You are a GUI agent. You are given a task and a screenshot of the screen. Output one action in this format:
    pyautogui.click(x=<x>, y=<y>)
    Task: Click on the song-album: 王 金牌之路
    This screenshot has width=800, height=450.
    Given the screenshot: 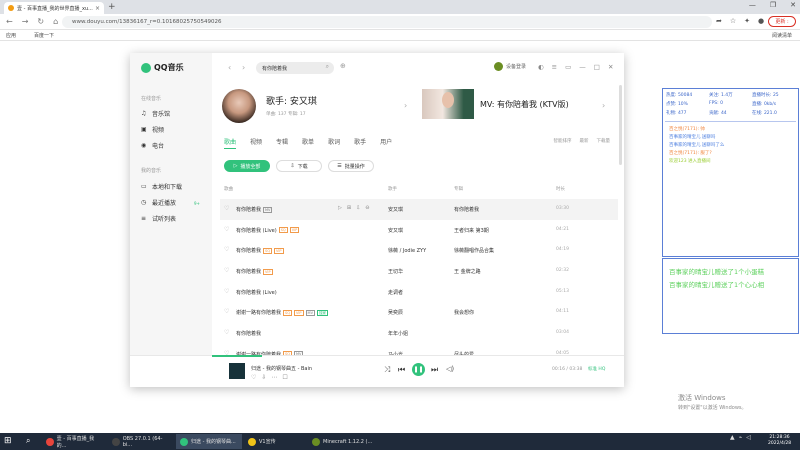 What is the action you would take?
    pyautogui.click(x=467, y=271)
    